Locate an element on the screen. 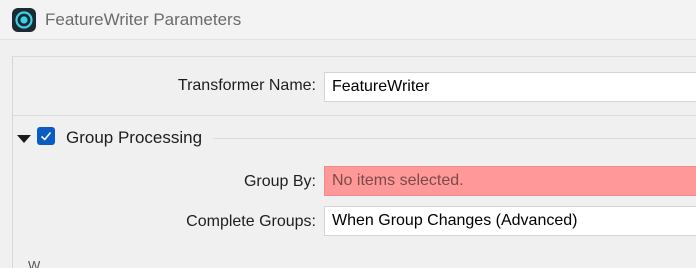 The width and height of the screenshot is (696, 268). group-processing-header: Group Processing is located at coordinates (356, 139).